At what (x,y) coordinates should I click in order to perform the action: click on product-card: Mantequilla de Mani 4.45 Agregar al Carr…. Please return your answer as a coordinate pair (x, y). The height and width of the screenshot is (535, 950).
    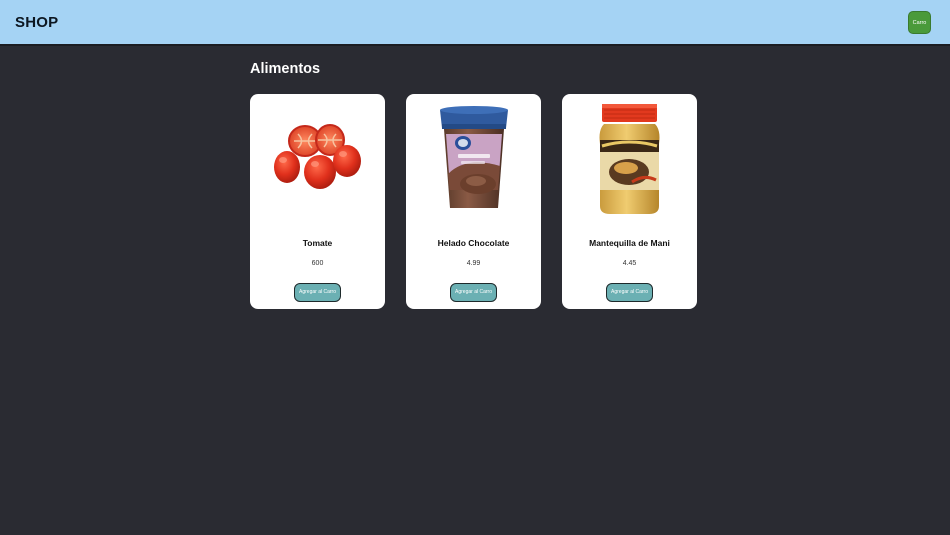
    Looking at the image, I should click on (629, 201).